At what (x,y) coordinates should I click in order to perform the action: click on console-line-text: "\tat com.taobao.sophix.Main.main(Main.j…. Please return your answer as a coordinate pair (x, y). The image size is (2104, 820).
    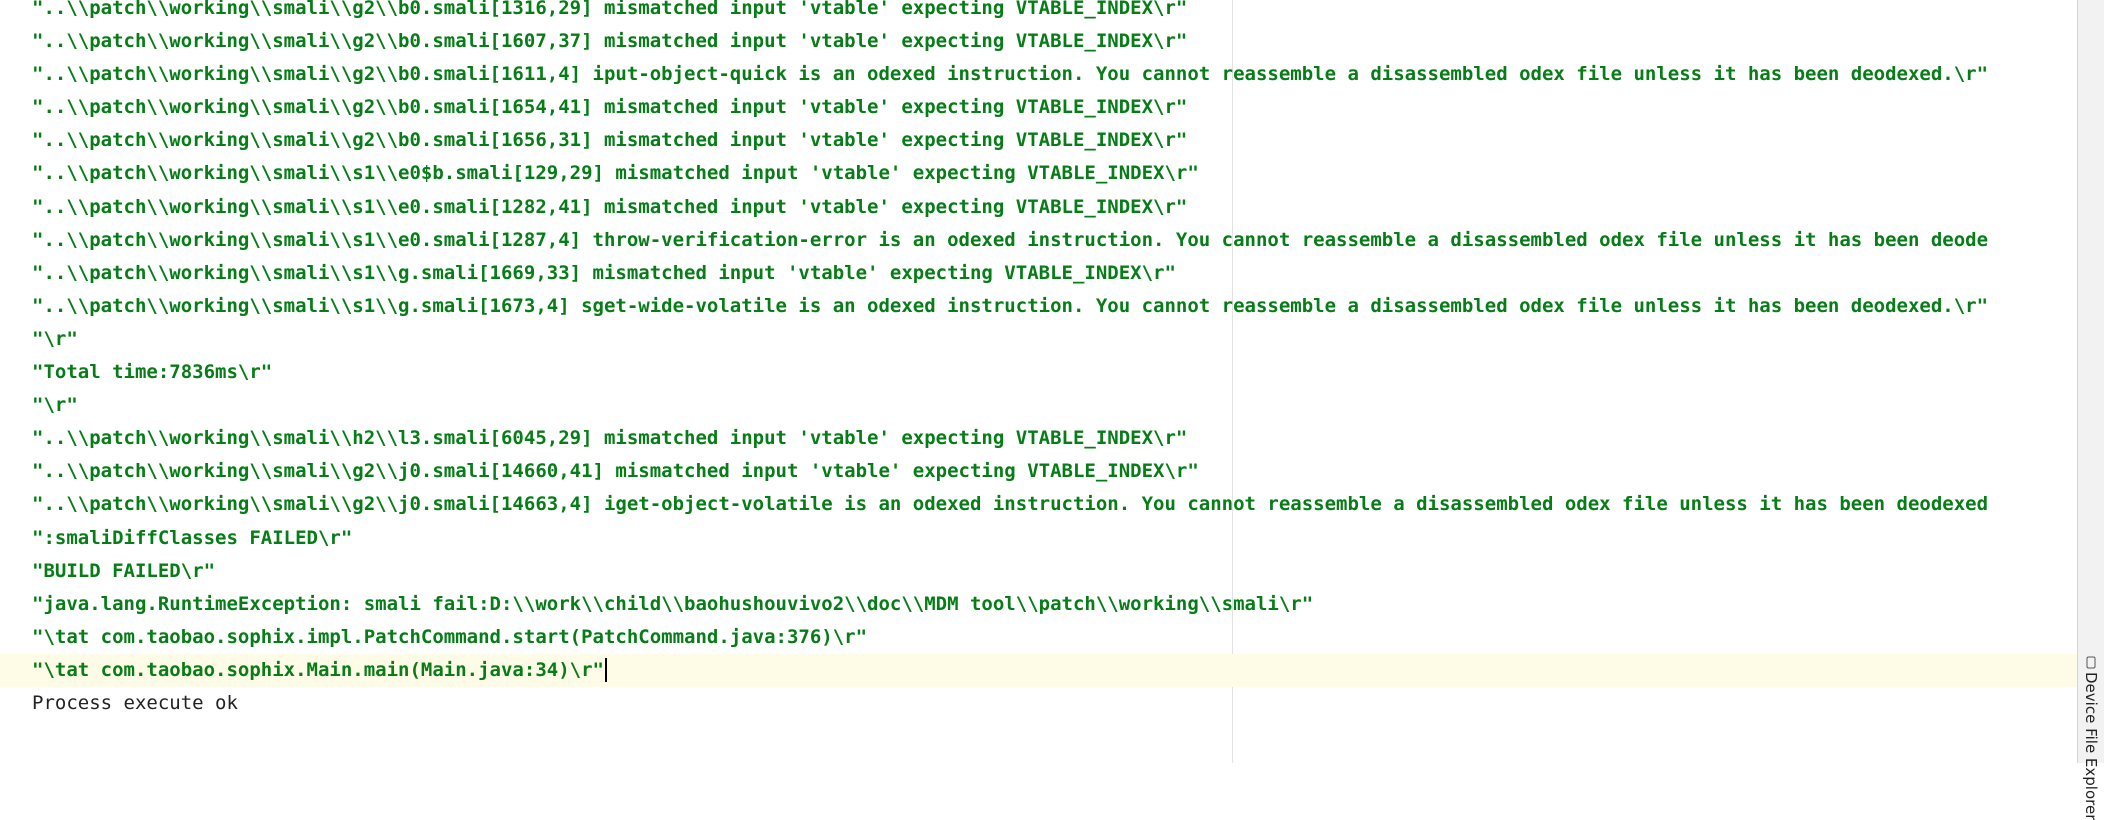
    Looking at the image, I should click on (318, 669).